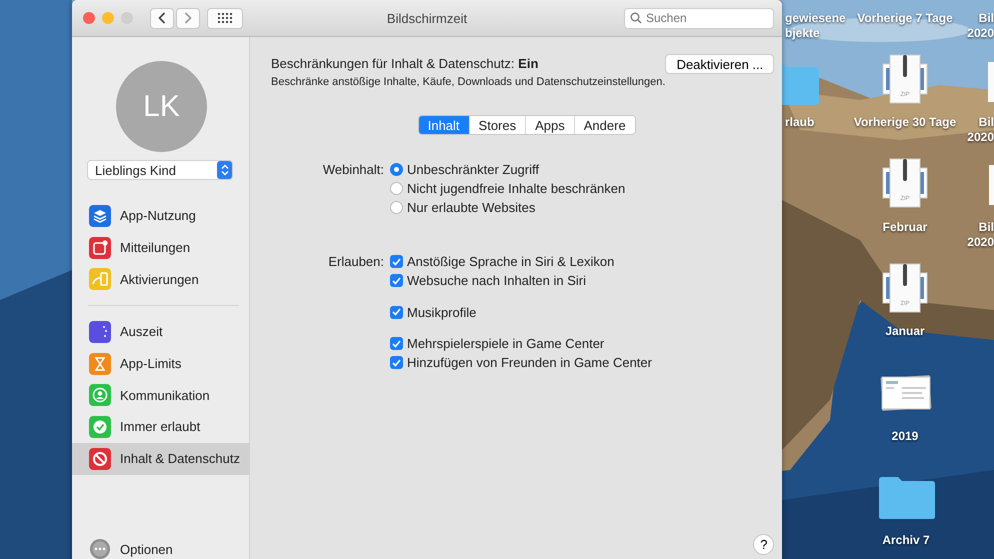  What do you see at coordinates (100, 215) in the screenshot?
I see `layers-icon` at bounding box center [100, 215].